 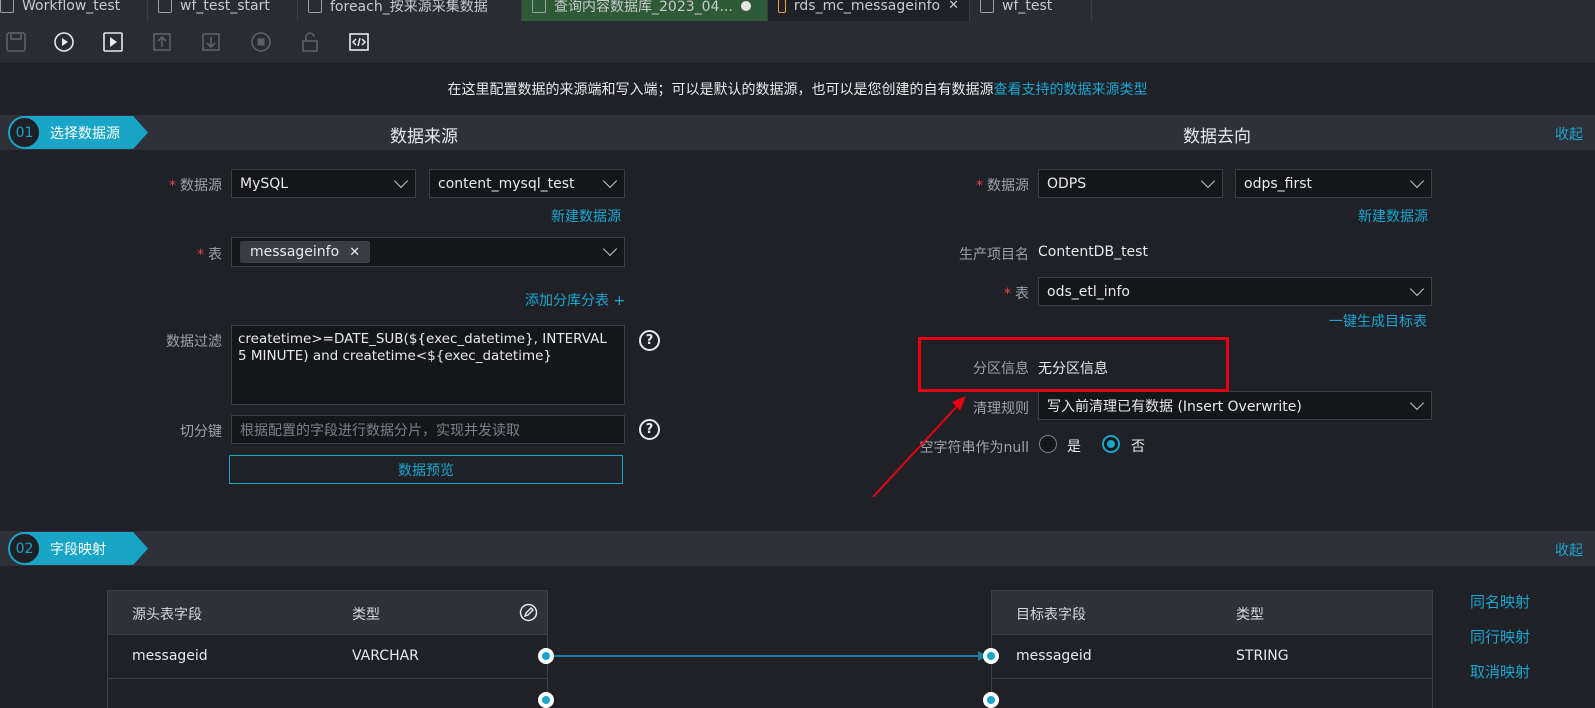 What do you see at coordinates (1212, 657) in the screenshot?
I see `table-row: messageid STRING` at bounding box center [1212, 657].